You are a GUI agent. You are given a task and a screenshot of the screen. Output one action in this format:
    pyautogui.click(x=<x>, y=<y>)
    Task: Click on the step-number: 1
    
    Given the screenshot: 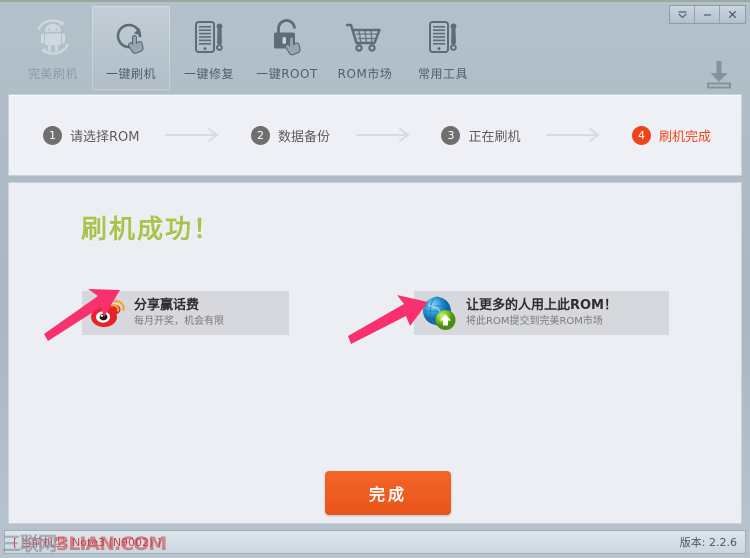 What is the action you would take?
    pyautogui.click(x=52, y=135)
    